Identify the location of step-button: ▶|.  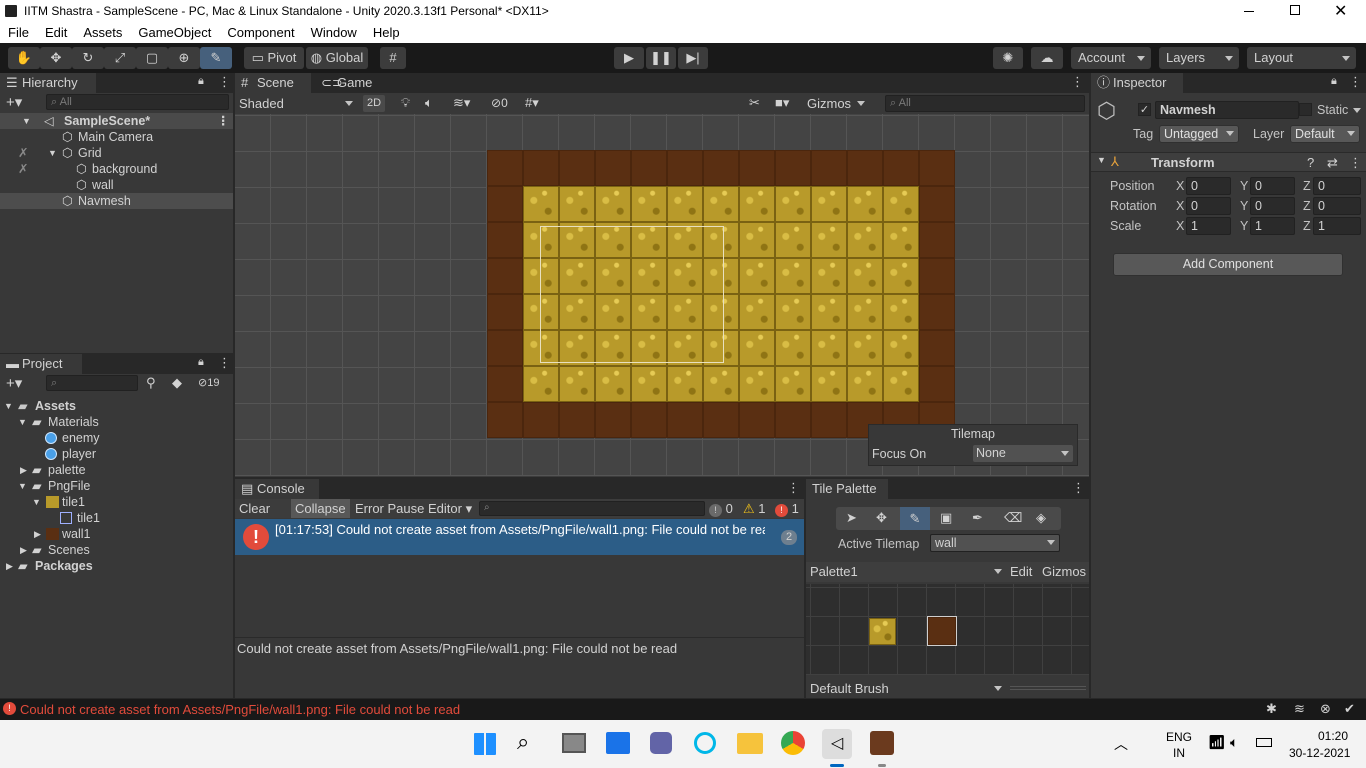
(693, 58).